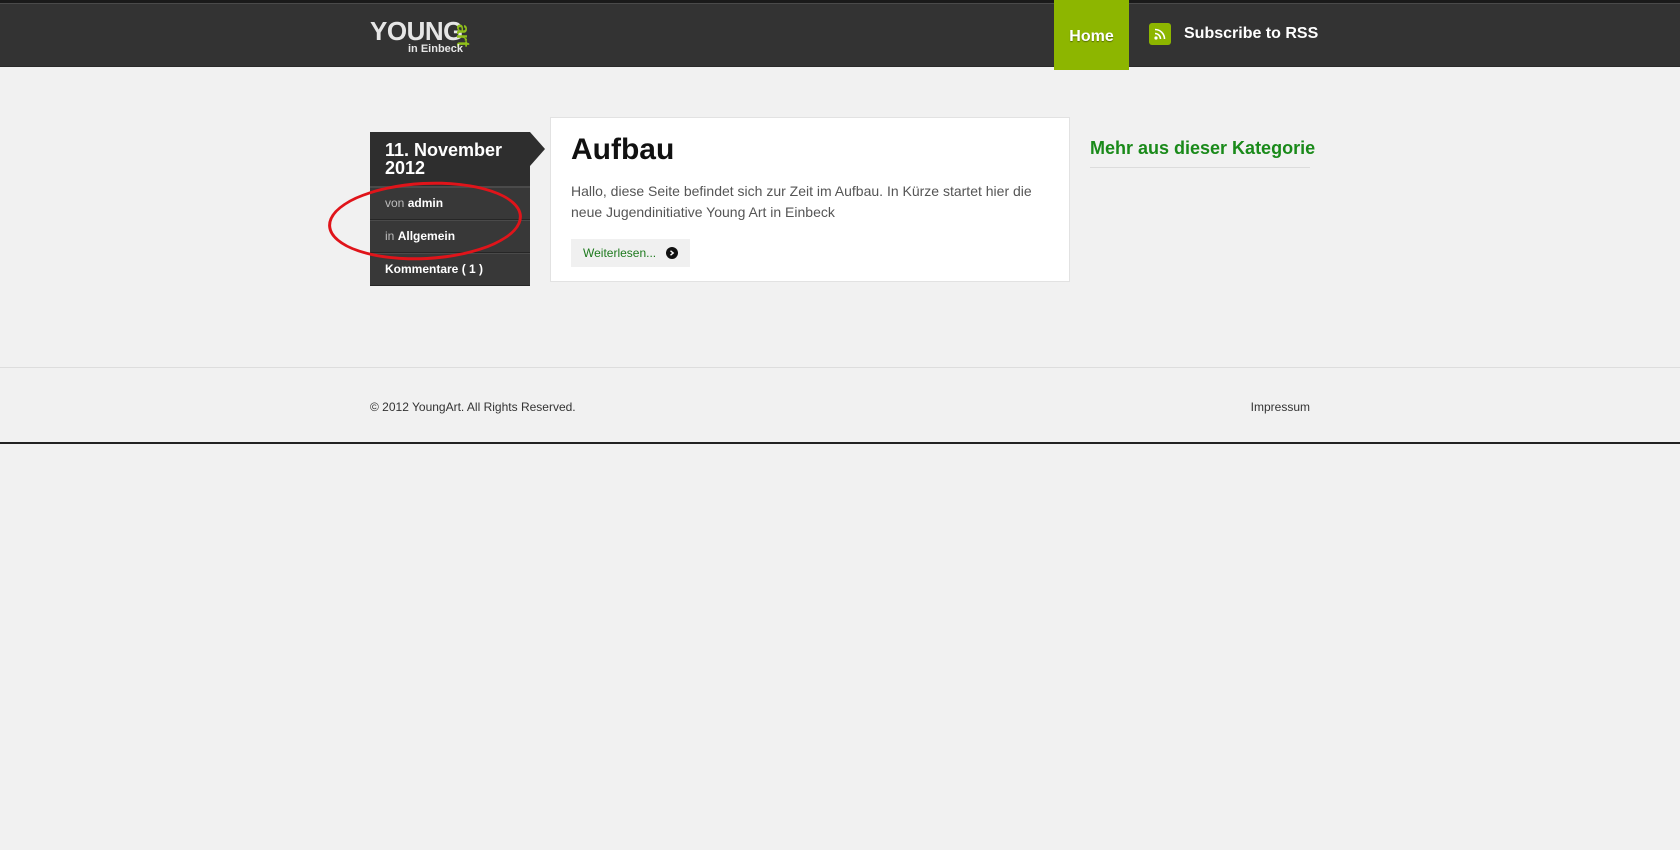 This screenshot has width=1680, height=850. I want to click on rss-icon, so click(1160, 34).